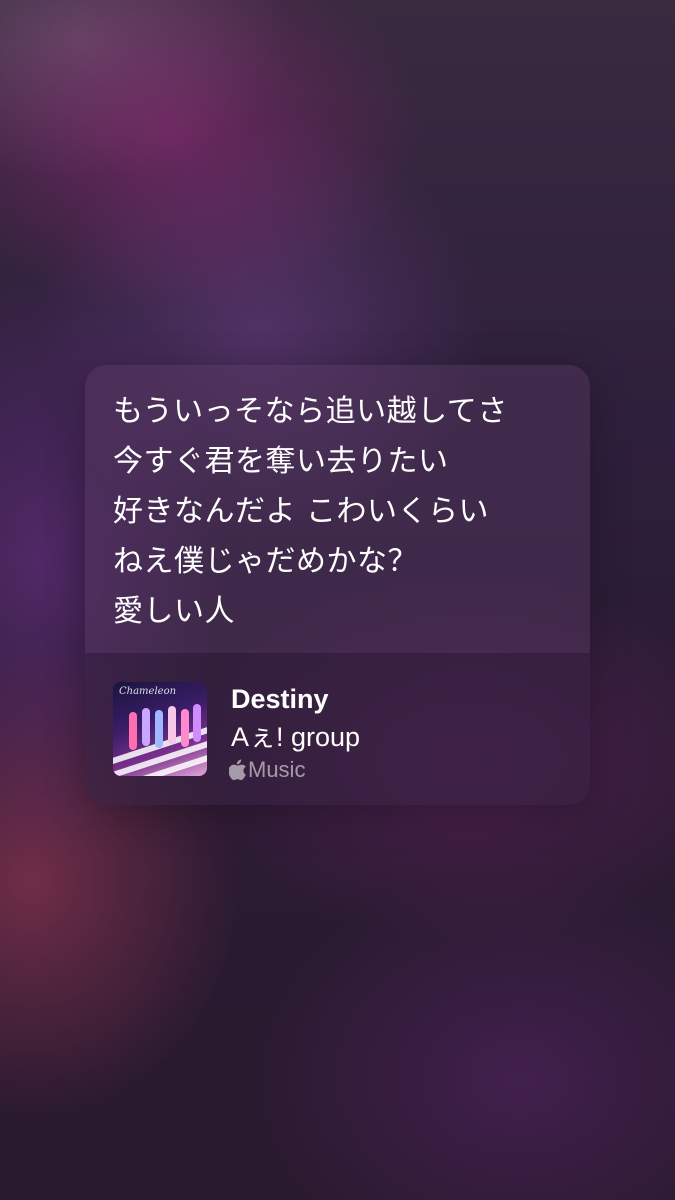 Image resolution: width=675 pixels, height=1200 pixels. What do you see at coordinates (277, 769) in the screenshot?
I see `service-label: Music` at bounding box center [277, 769].